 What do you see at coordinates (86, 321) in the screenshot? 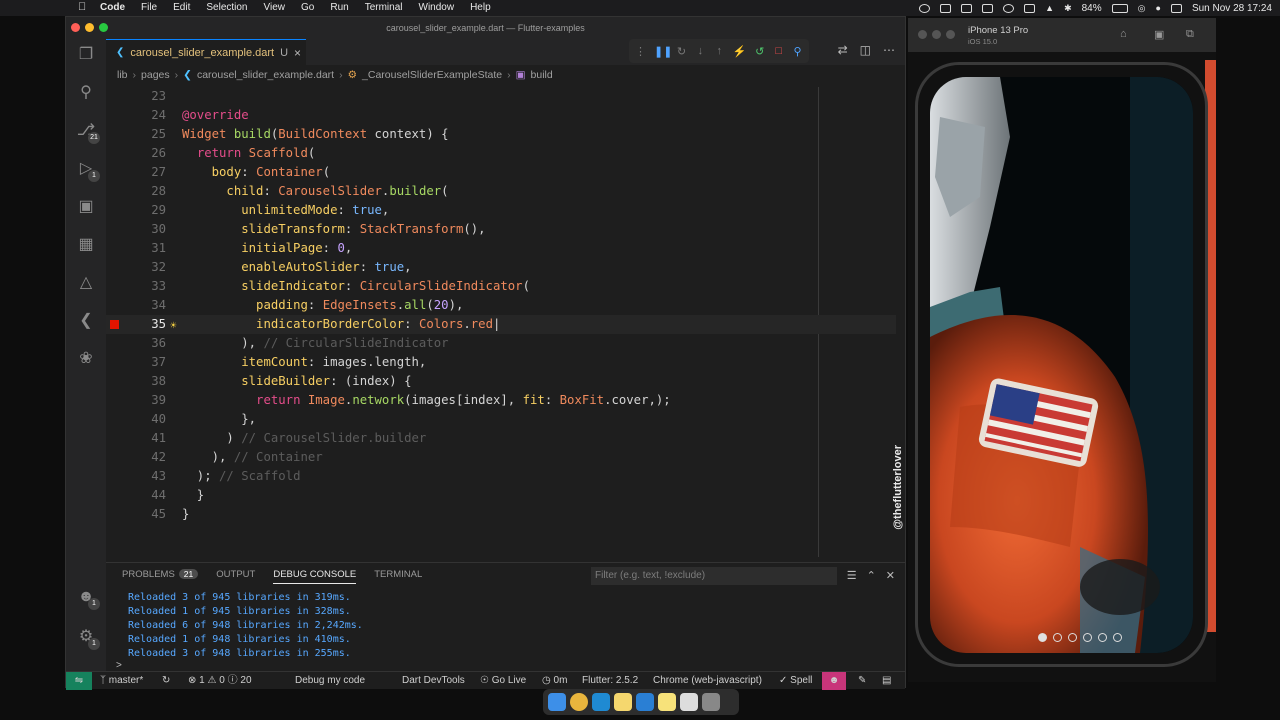
I see `flutter-icon: ❮` at bounding box center [86, 321].